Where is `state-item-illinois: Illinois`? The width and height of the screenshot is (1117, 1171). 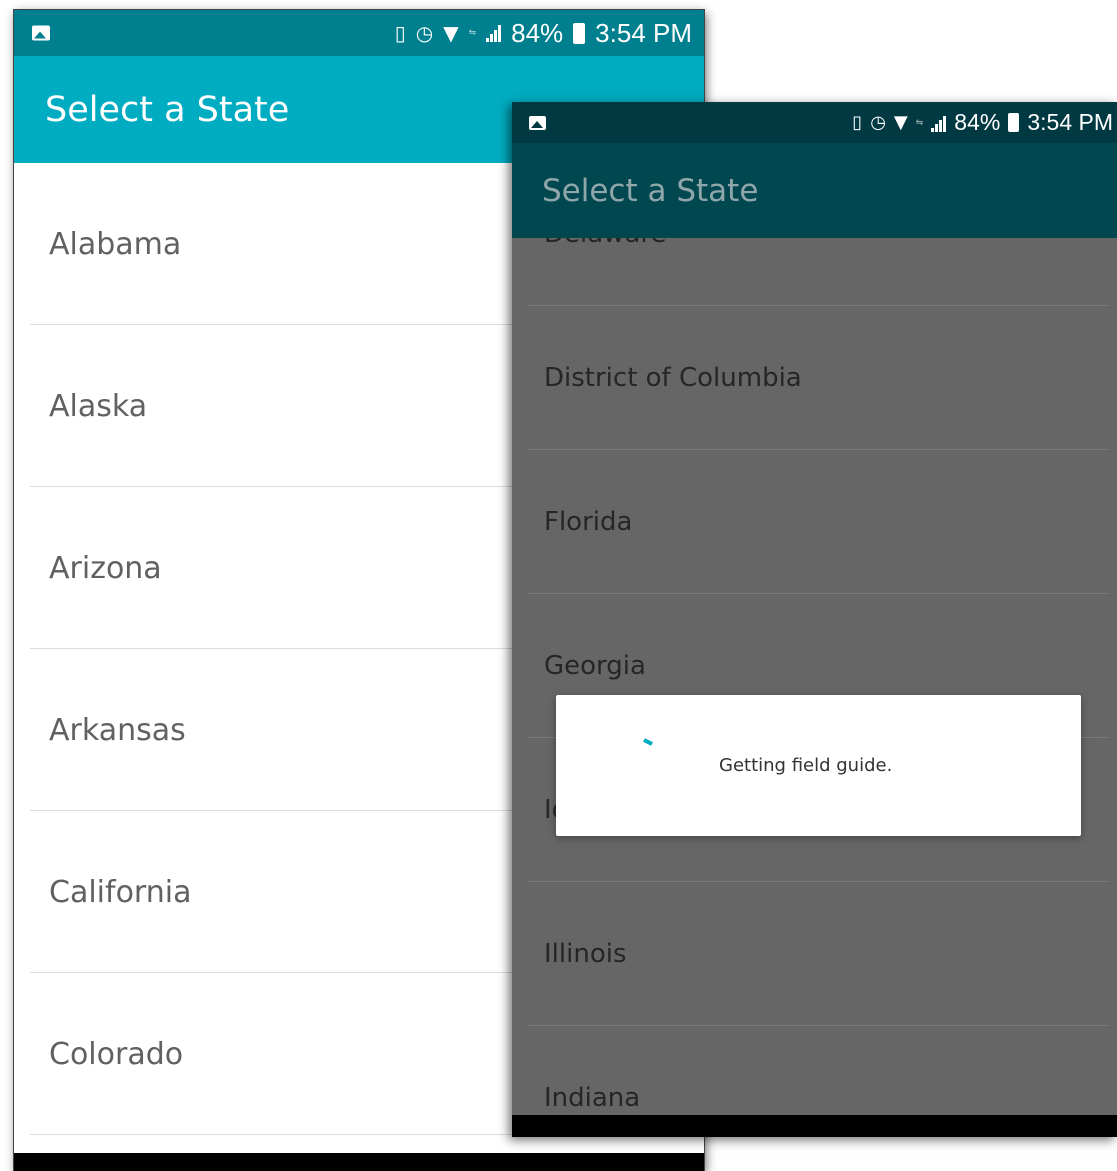 state-item-illinois: Illinois is located at coordinates (814, 954).